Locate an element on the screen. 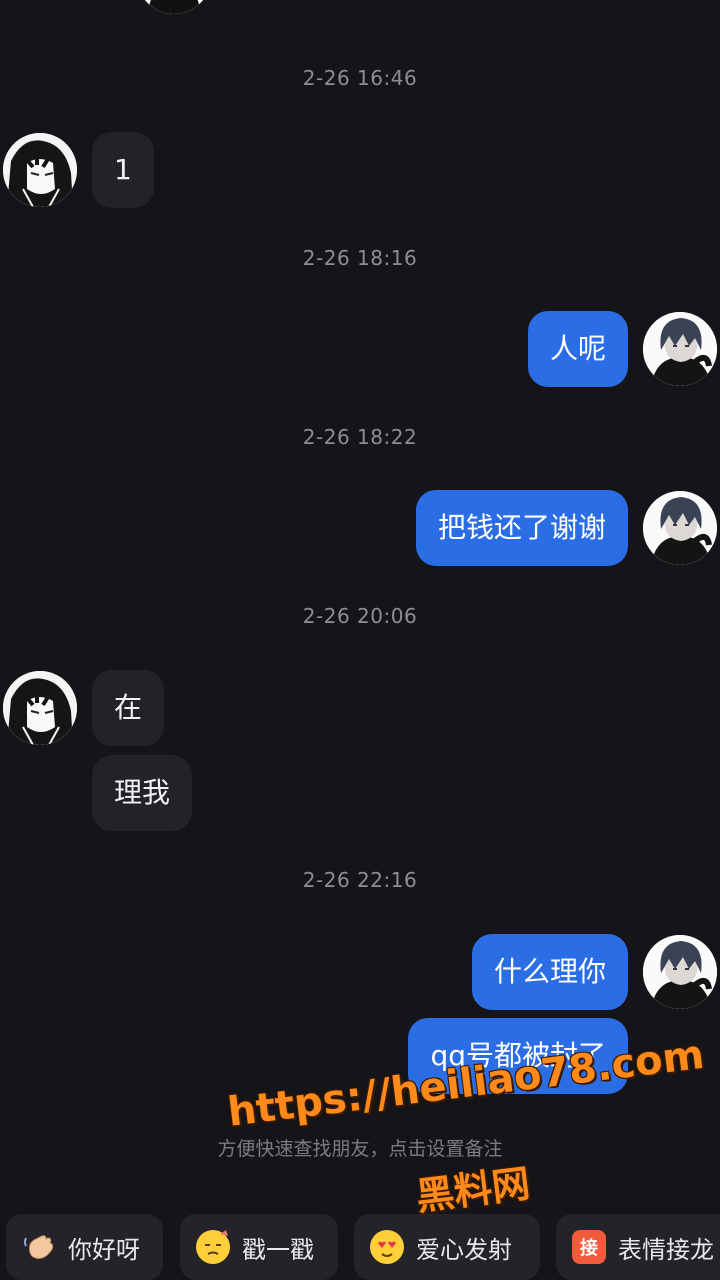  wave-hand-icon is located at coordinates (39, 1247).